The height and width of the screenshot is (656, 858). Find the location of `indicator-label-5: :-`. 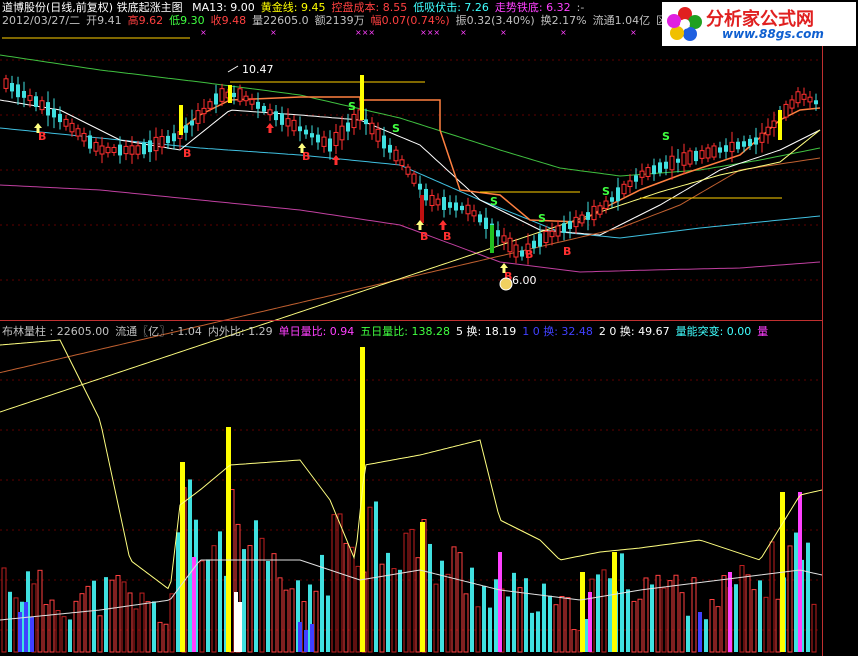

indicator-label-5: :- is located at coordinates (580, 7).